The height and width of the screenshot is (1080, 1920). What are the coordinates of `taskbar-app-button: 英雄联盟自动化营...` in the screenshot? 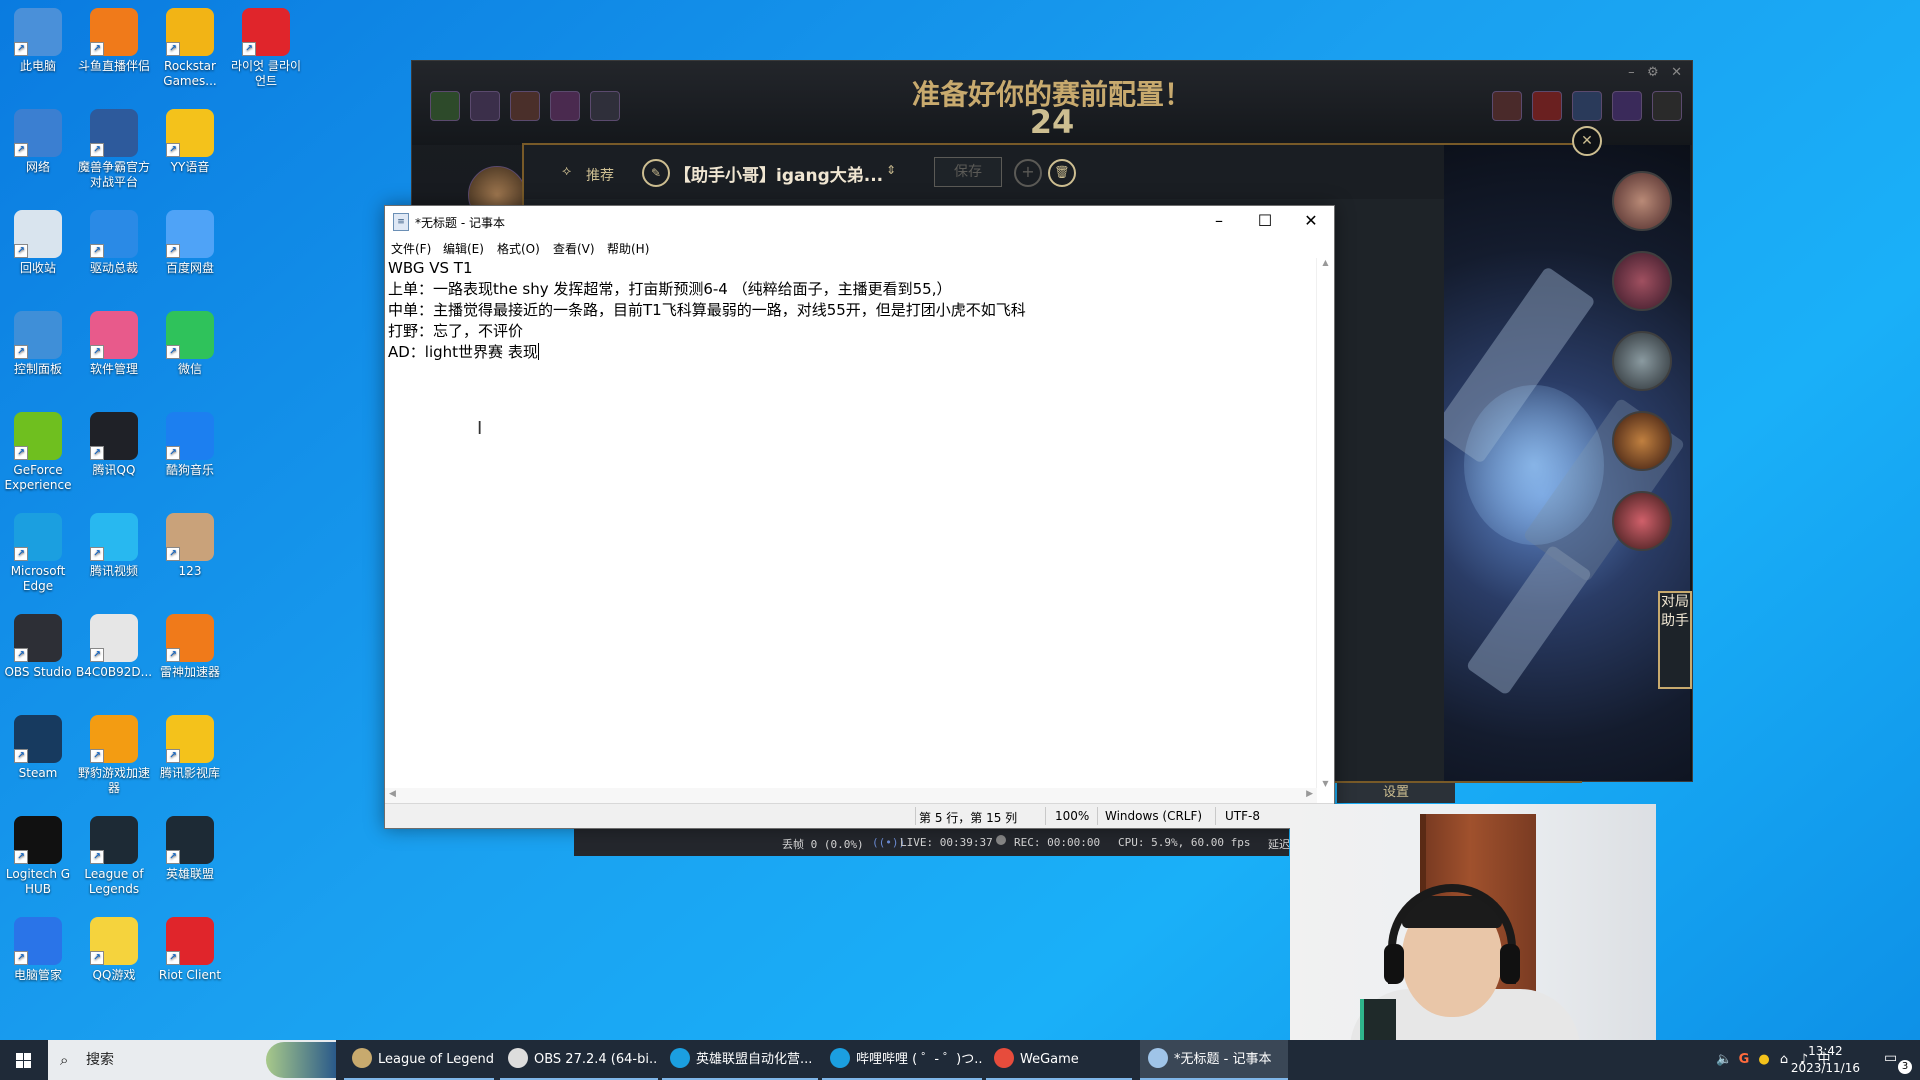 It's located at (740, 1060).